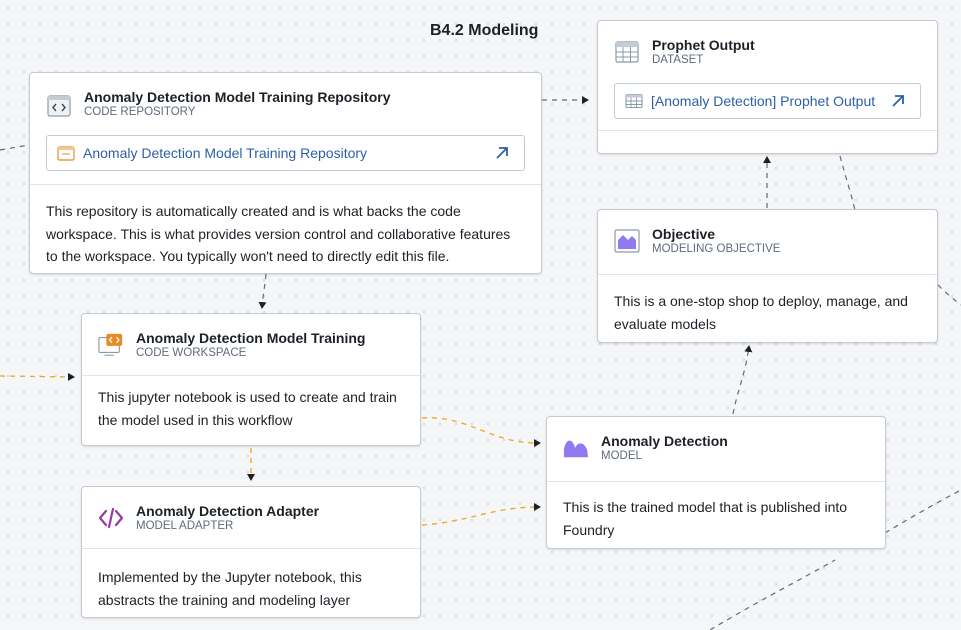  Describe the element at coordinates (228, 511) in the screenshot. I see `adapter-title: Anomaly Detection Adapter` at that location.